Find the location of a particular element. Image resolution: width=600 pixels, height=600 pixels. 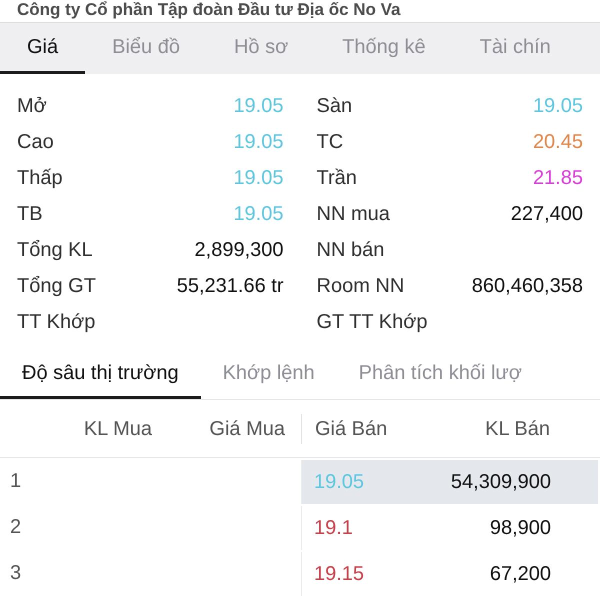

table-cell-text: 19.15 is located at coordinates (339, 574).